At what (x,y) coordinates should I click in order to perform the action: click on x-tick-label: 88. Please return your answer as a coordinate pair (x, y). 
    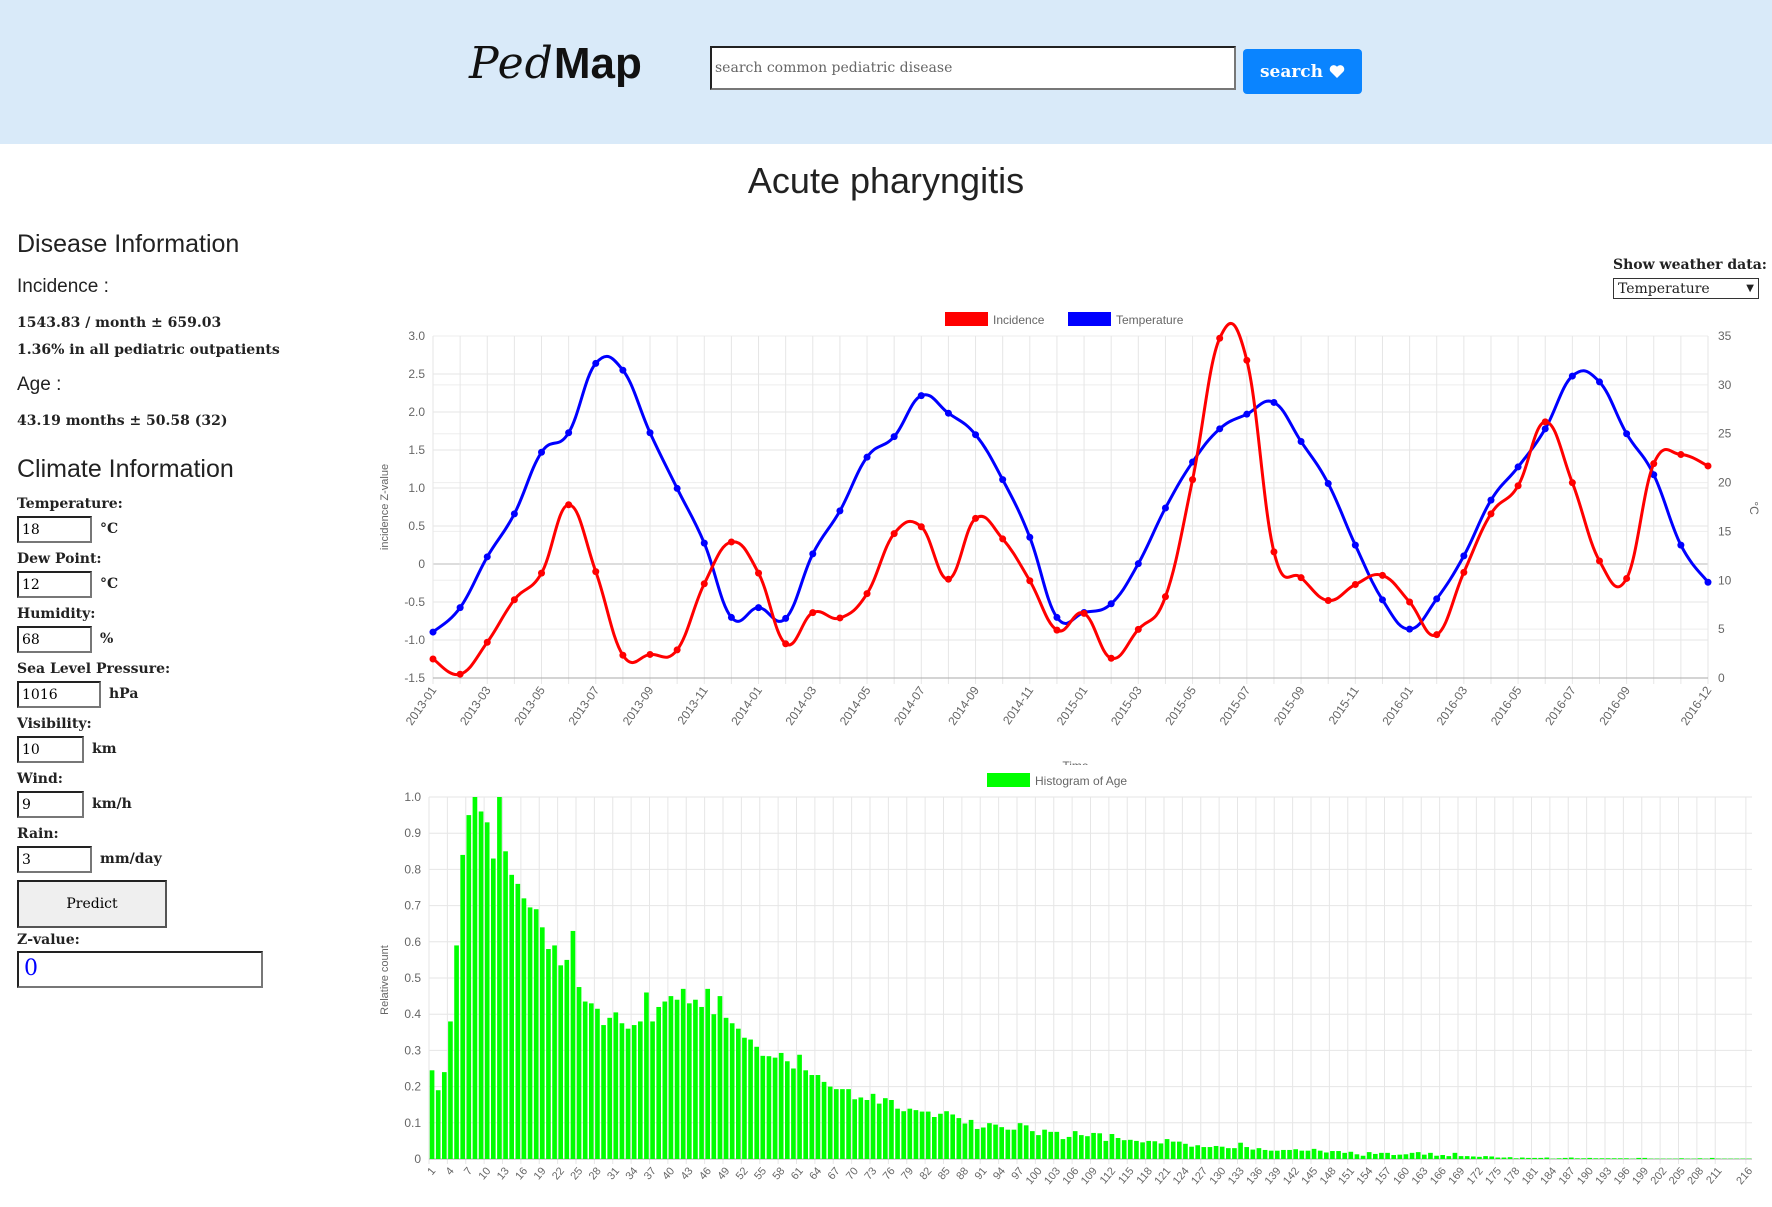
    Looking at the image, I should click on (962, 1173).